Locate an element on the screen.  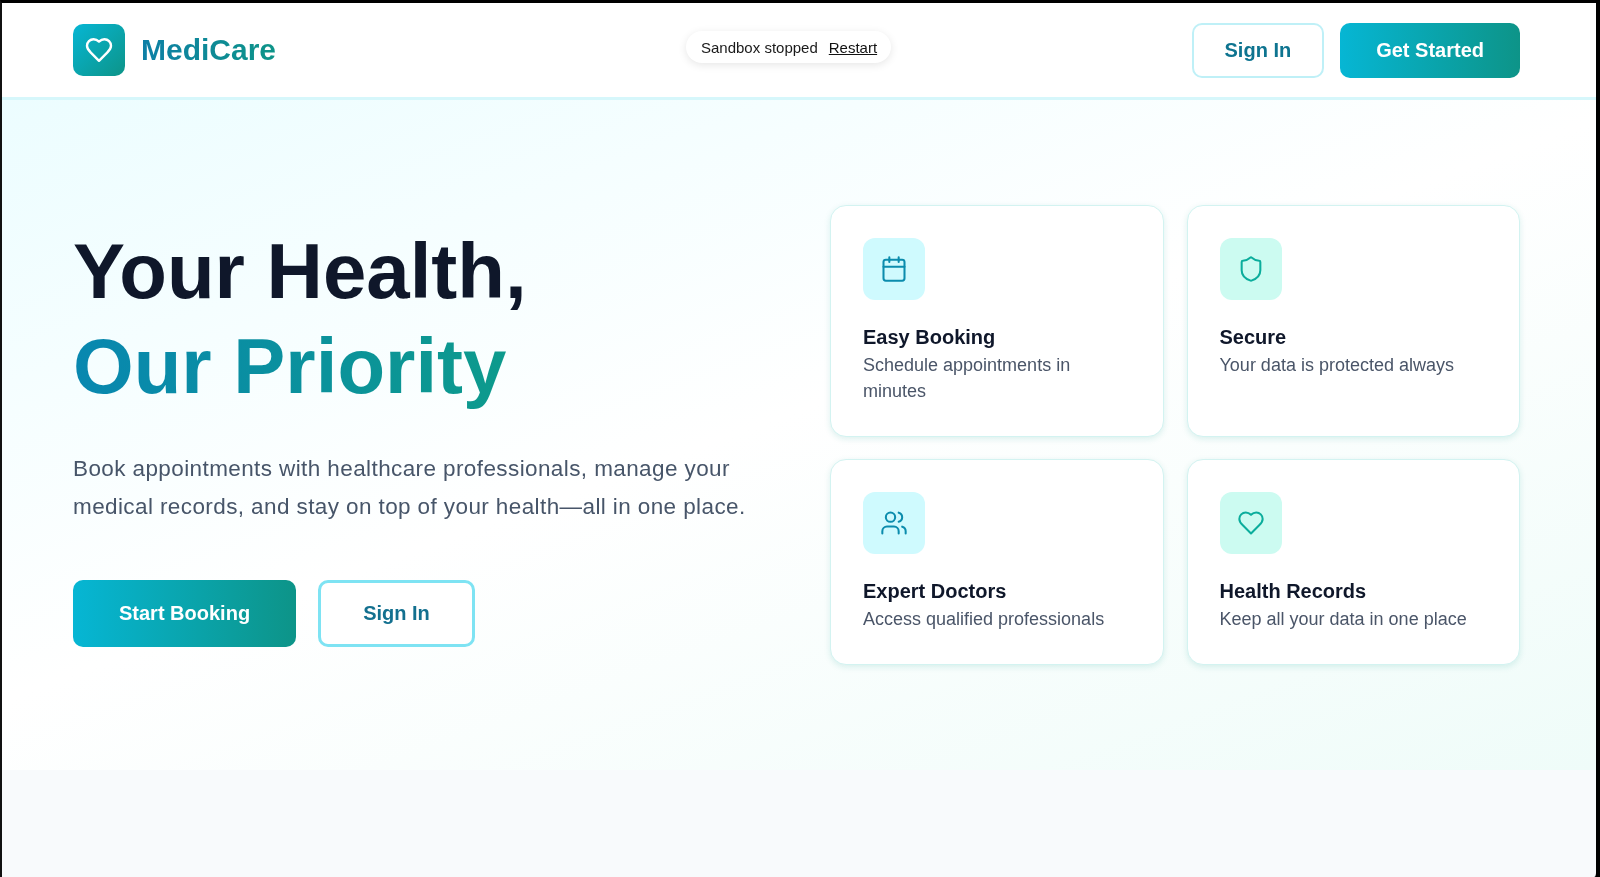
feature-title: Secure is located at coordinates (1253, 337).